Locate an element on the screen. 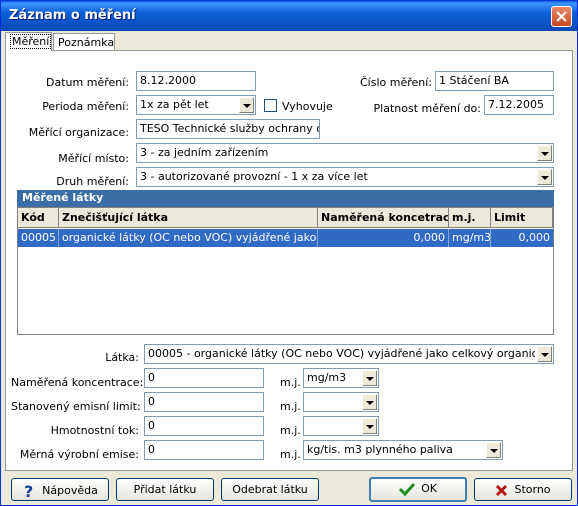 The image size is (578, 506). cancel-button: Storno is located at coordinates (523, 489).